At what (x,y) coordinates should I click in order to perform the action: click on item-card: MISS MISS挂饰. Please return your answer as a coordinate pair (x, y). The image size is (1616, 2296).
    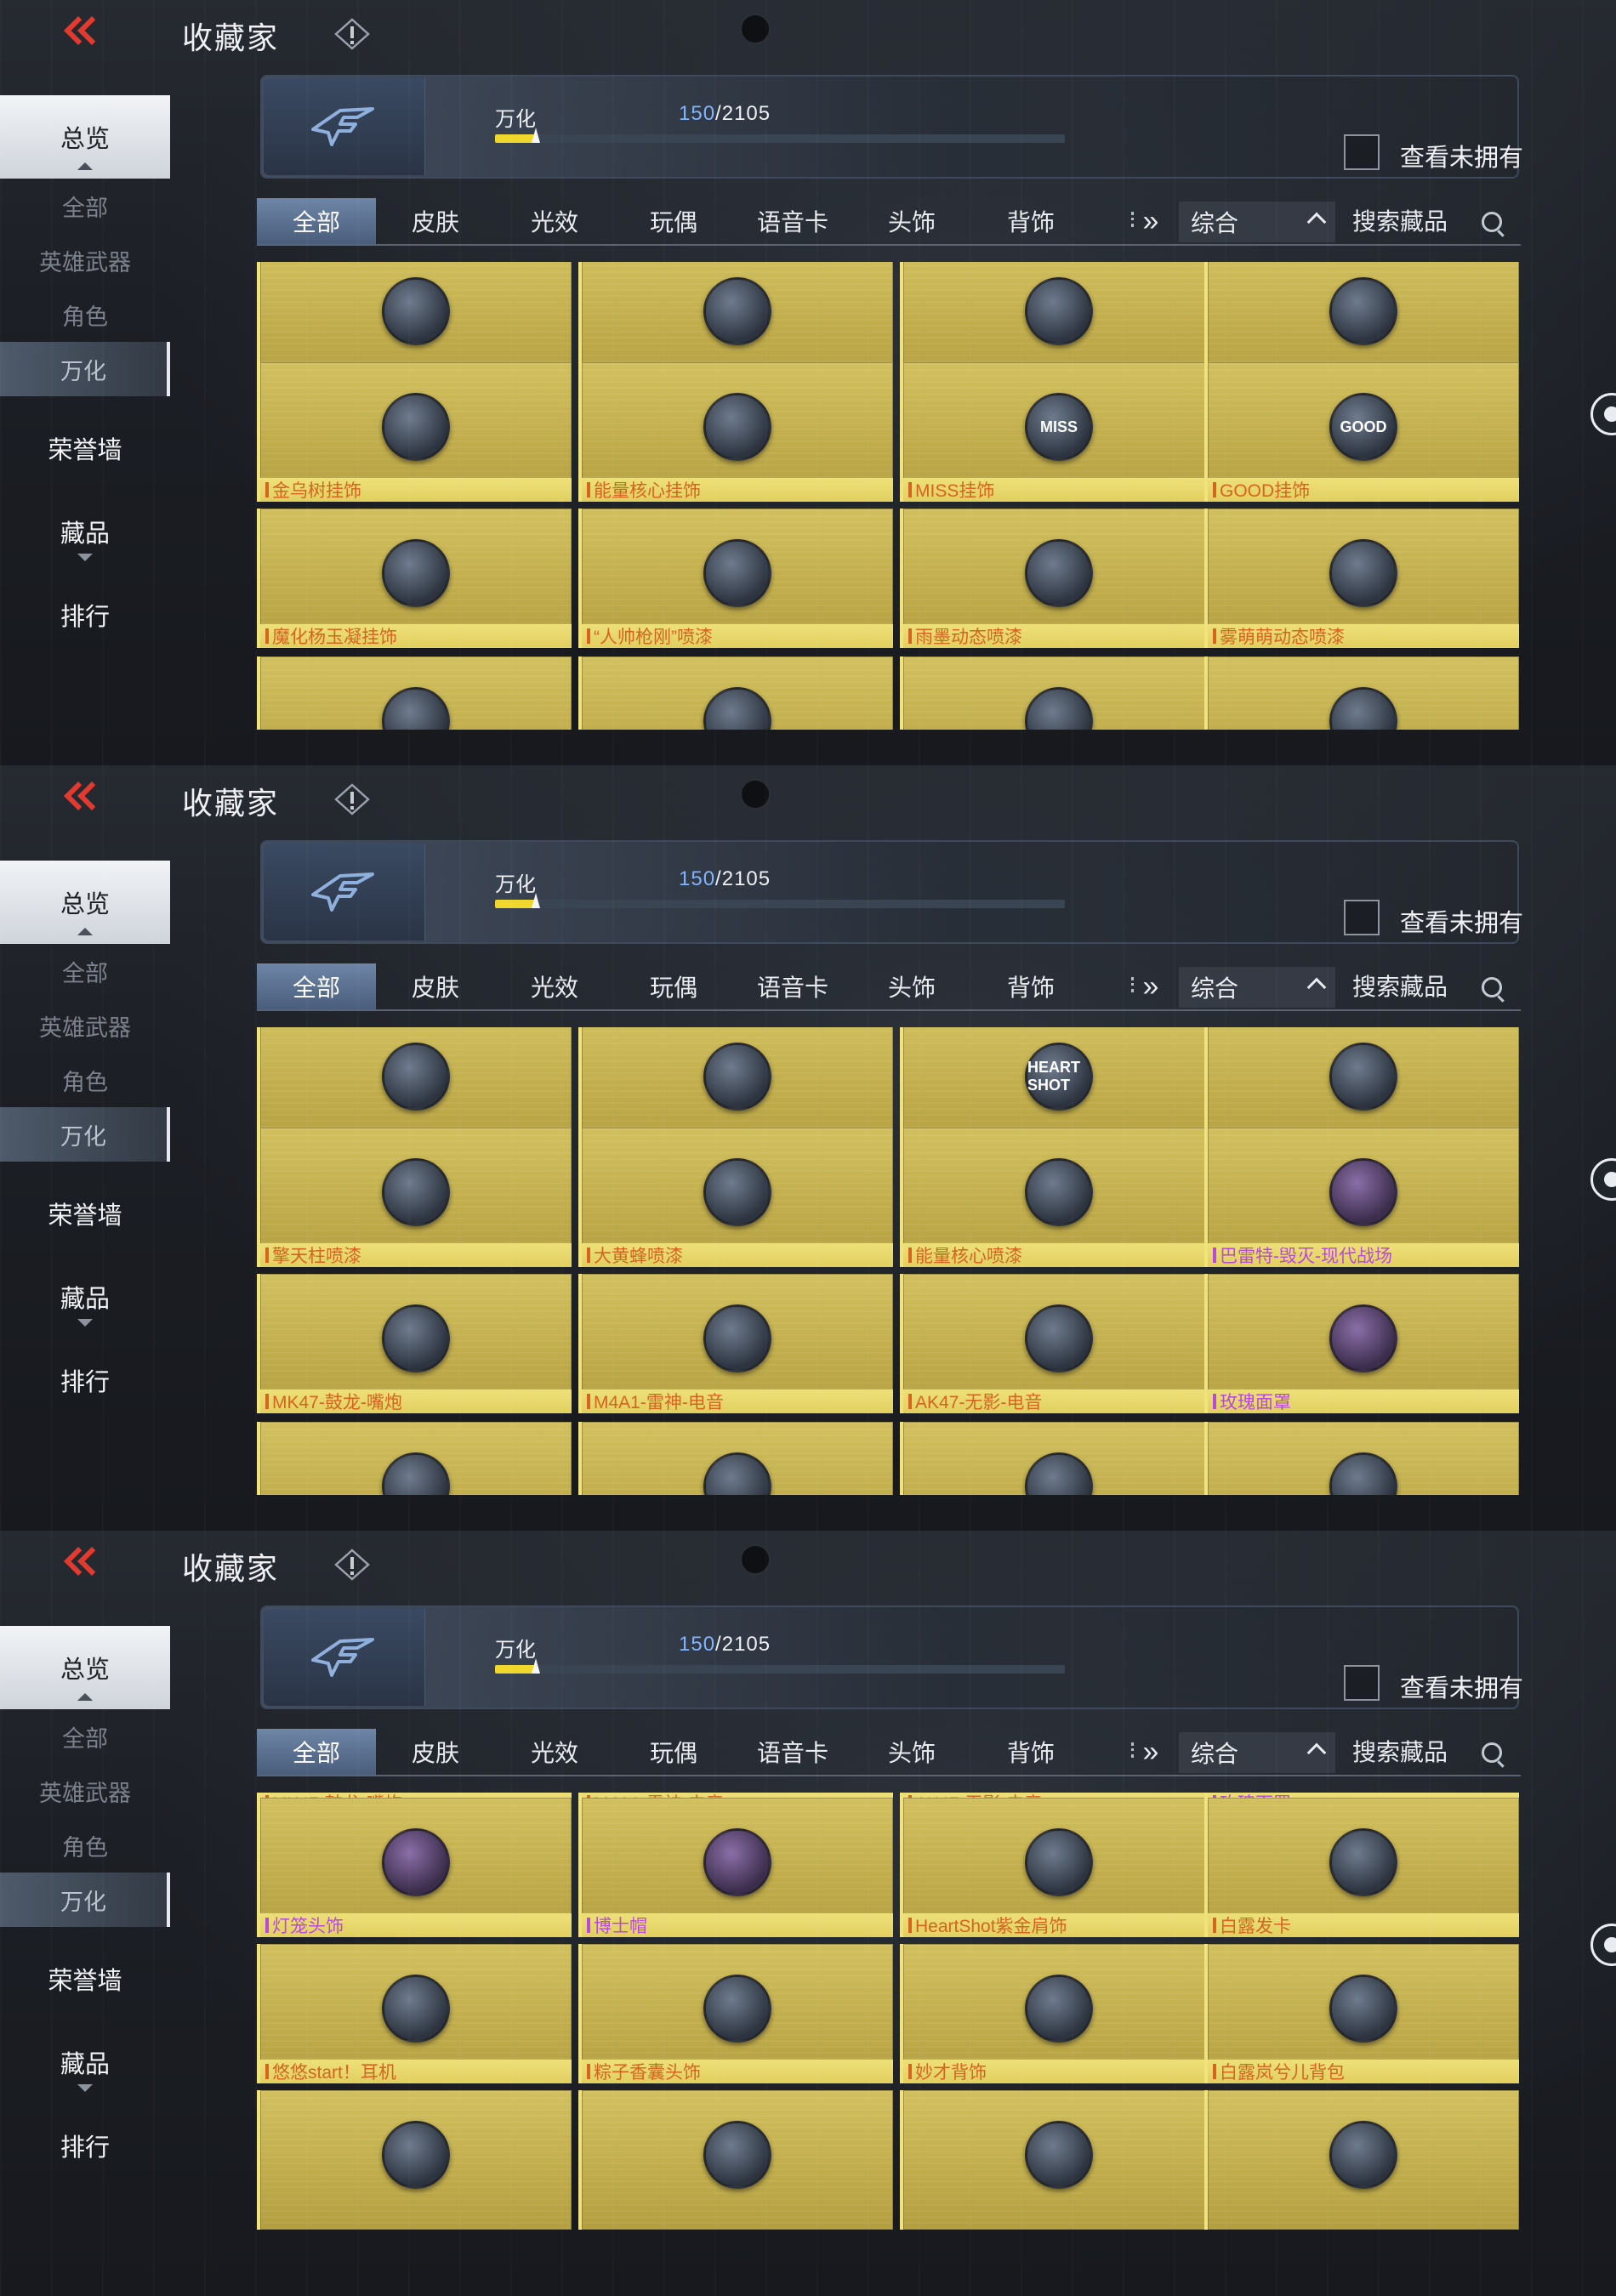
    Looking at the image, I should click on (1057, 432).